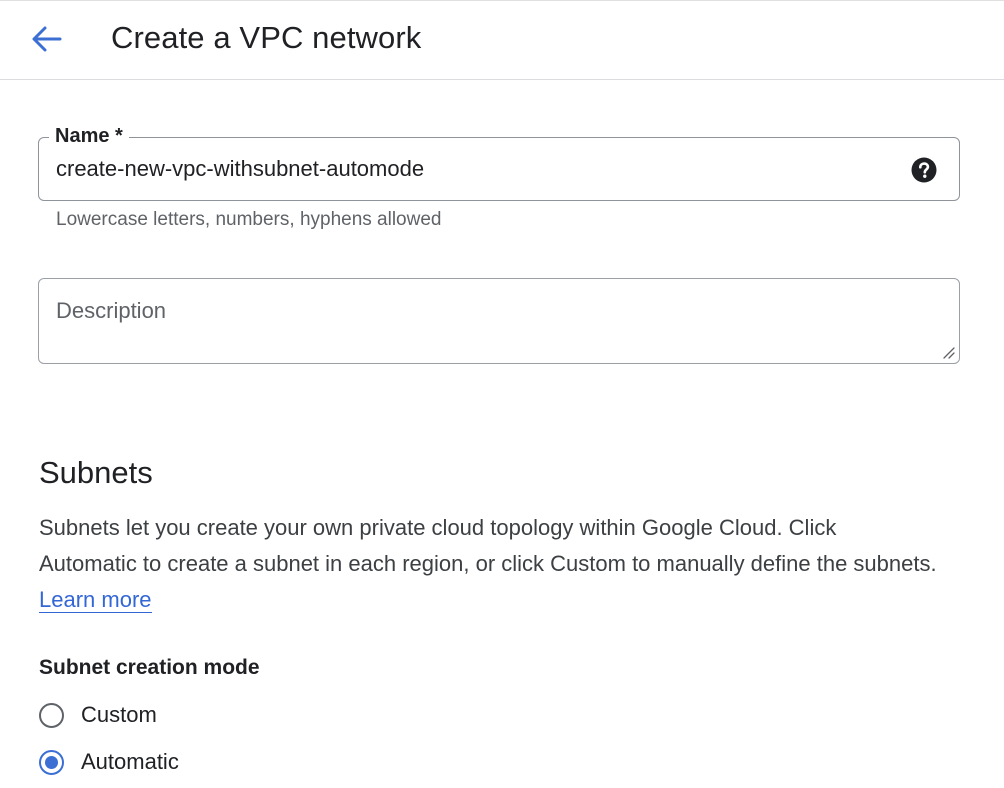 The height and width of the screenshot is (788, 1004). What do you see at coordinates (502, 40) in the screenshot?
I see `top-bar: Create a VPC network` at bounding box center [502, 40].